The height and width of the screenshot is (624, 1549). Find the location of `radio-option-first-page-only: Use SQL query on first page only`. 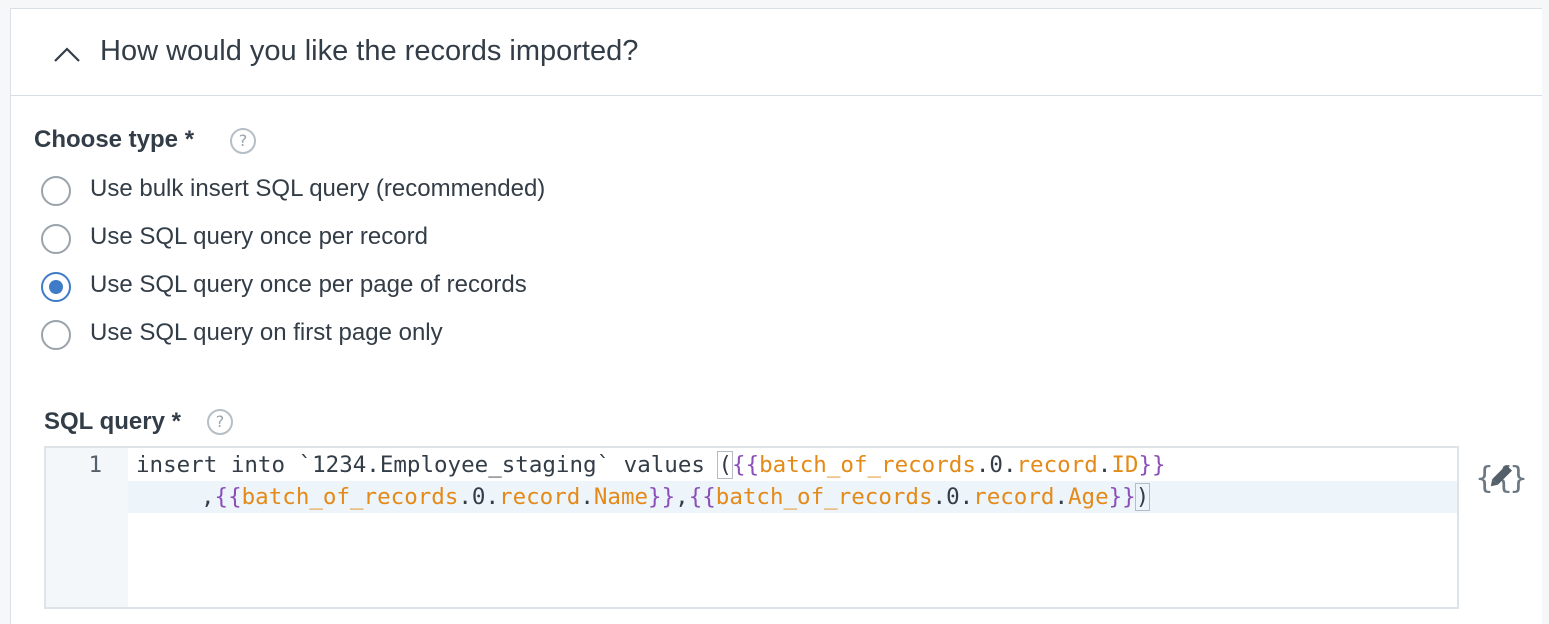

radio-option-first-page-only: Use SQL query on first page only is located at coordinates (391, 335).